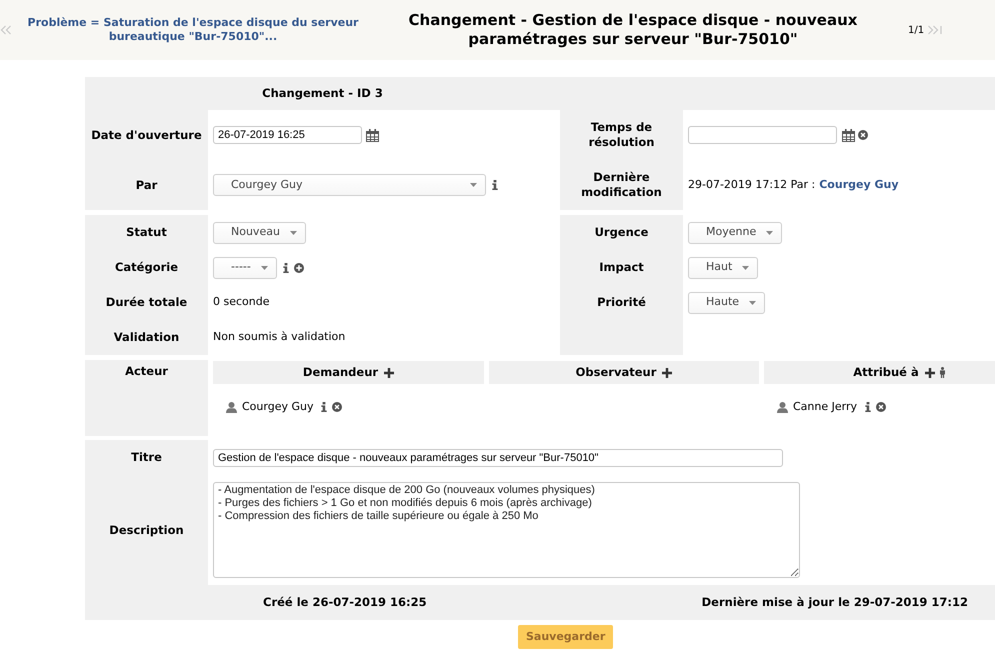 This screenshot has width=995, height=656. I want to click on created-date: Créé le 26-07-2019 16:25, so click(345, 602).